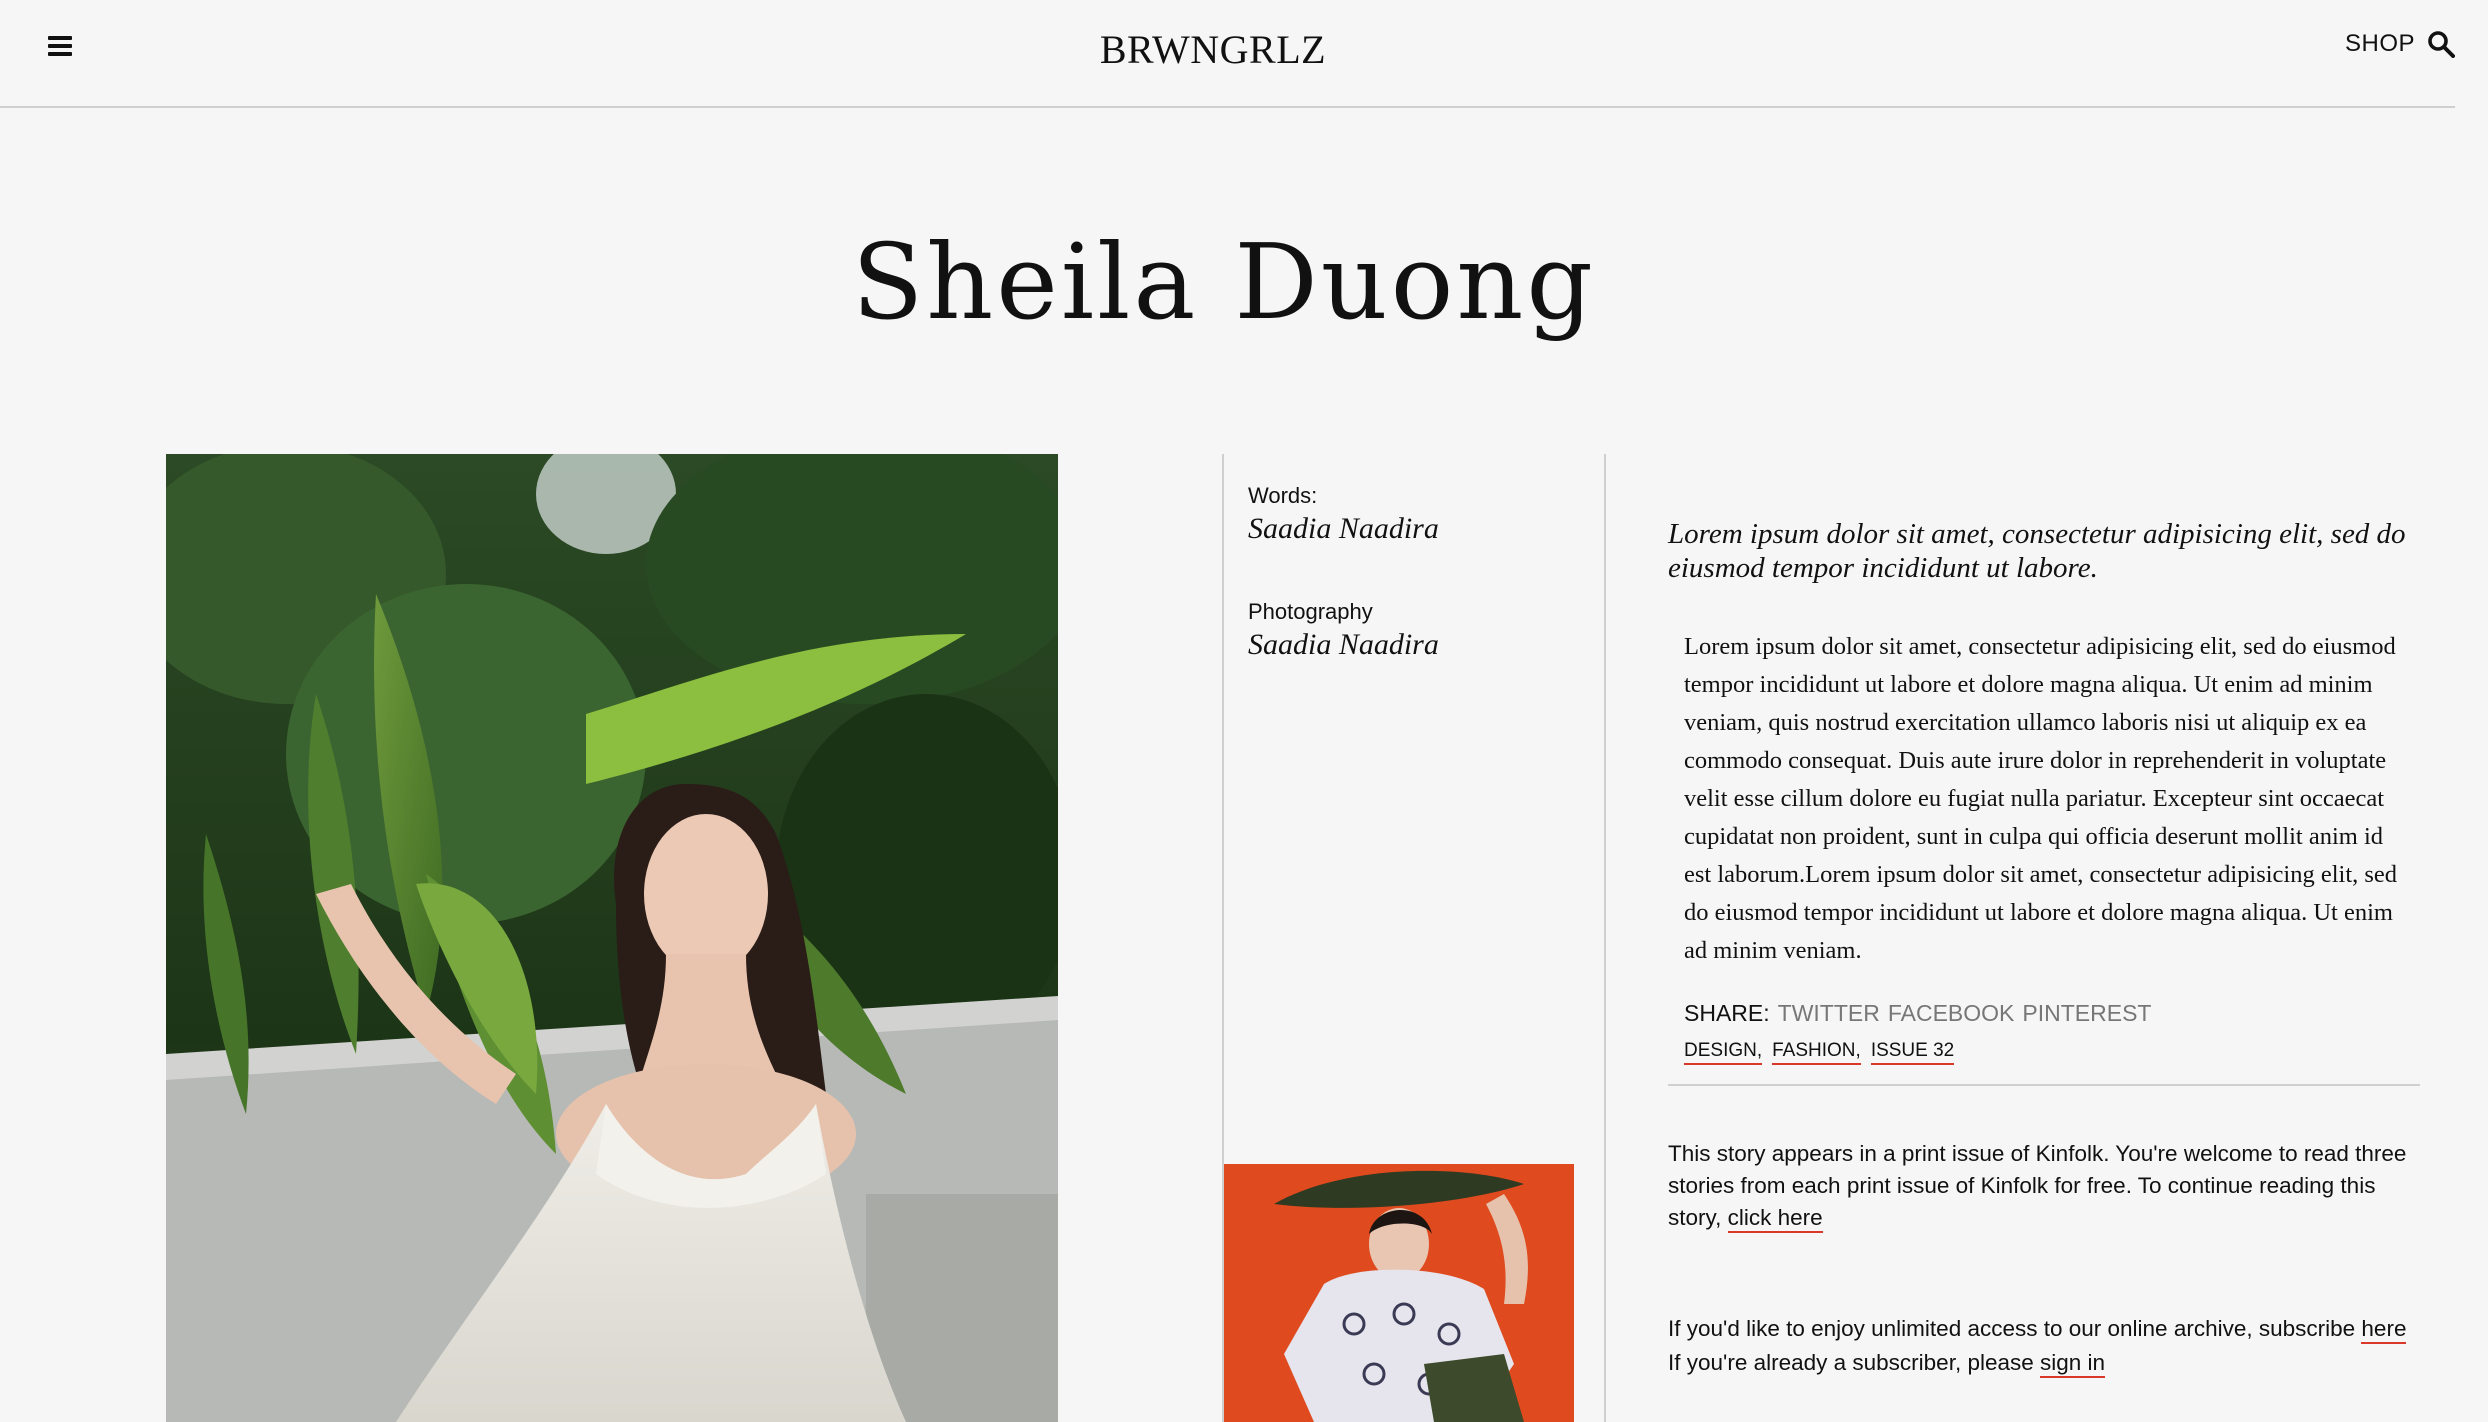  What do you see at coordinates (2380, 44) in the screenshot?
I see `shop-link: SHOP` at bounding box center [2380, 44].